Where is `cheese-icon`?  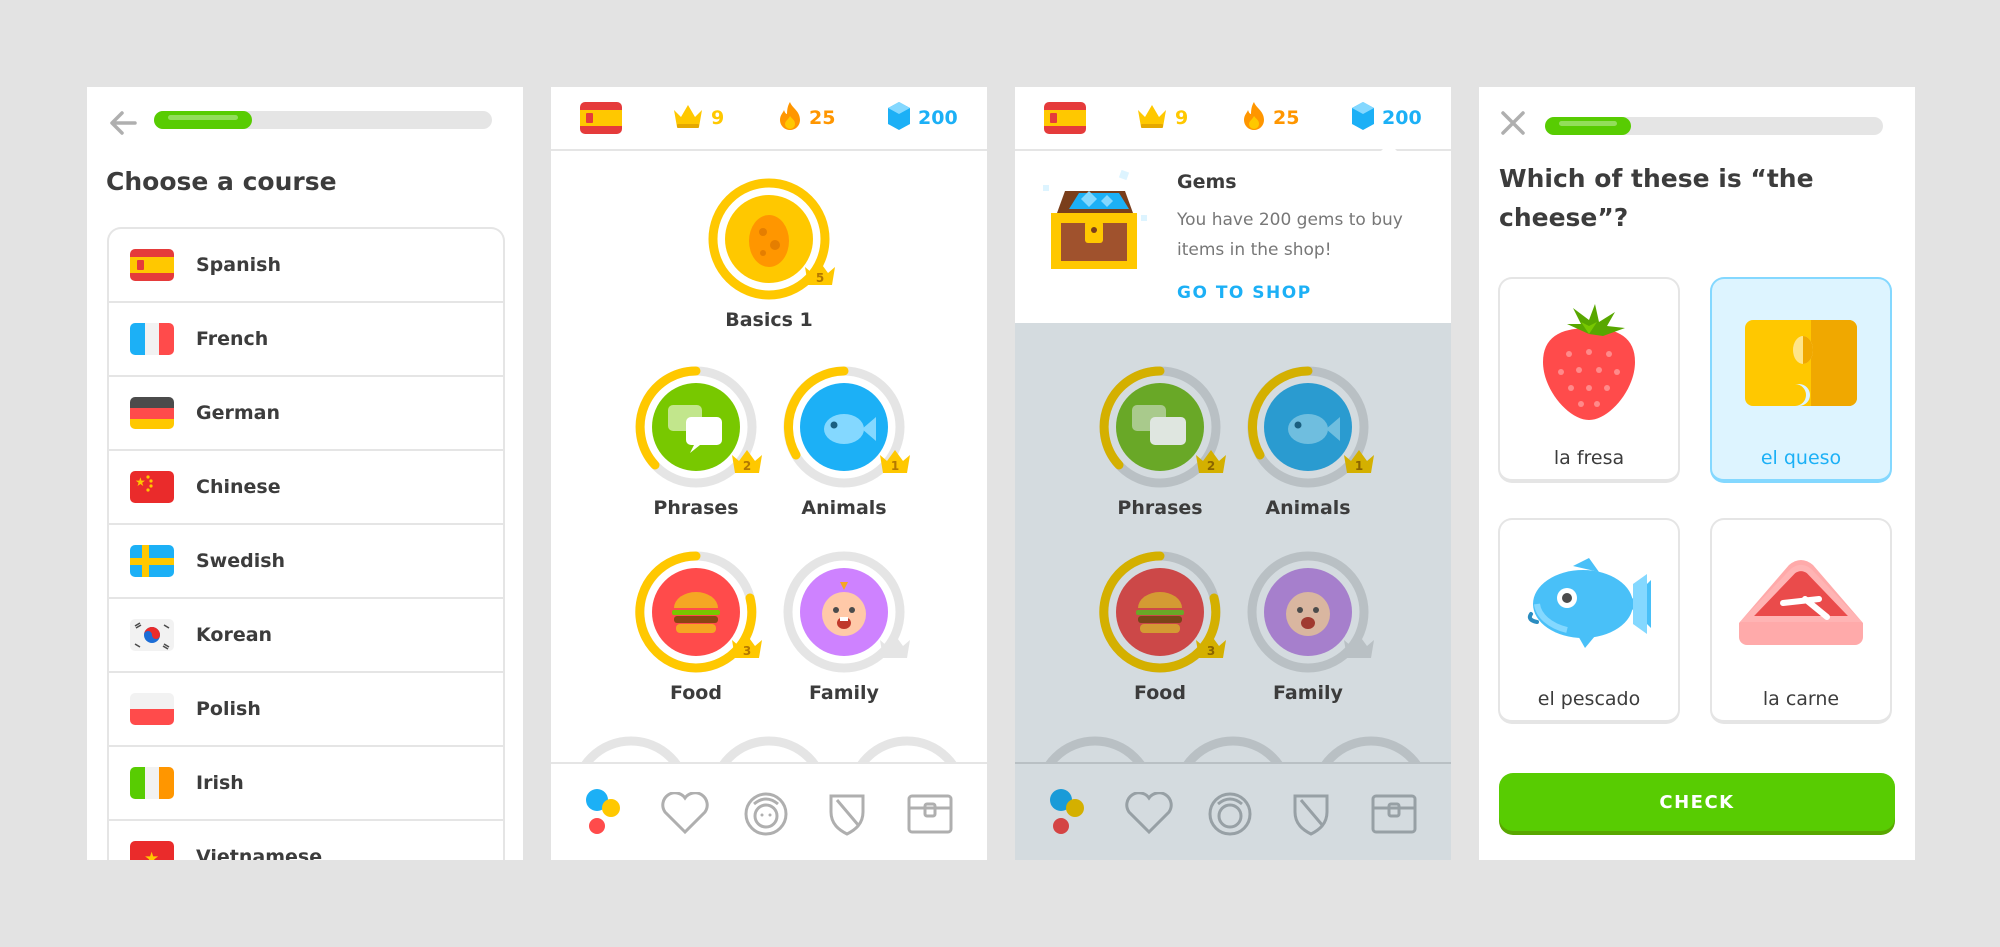 cheese-icon is located at coordinates (1801, 362).